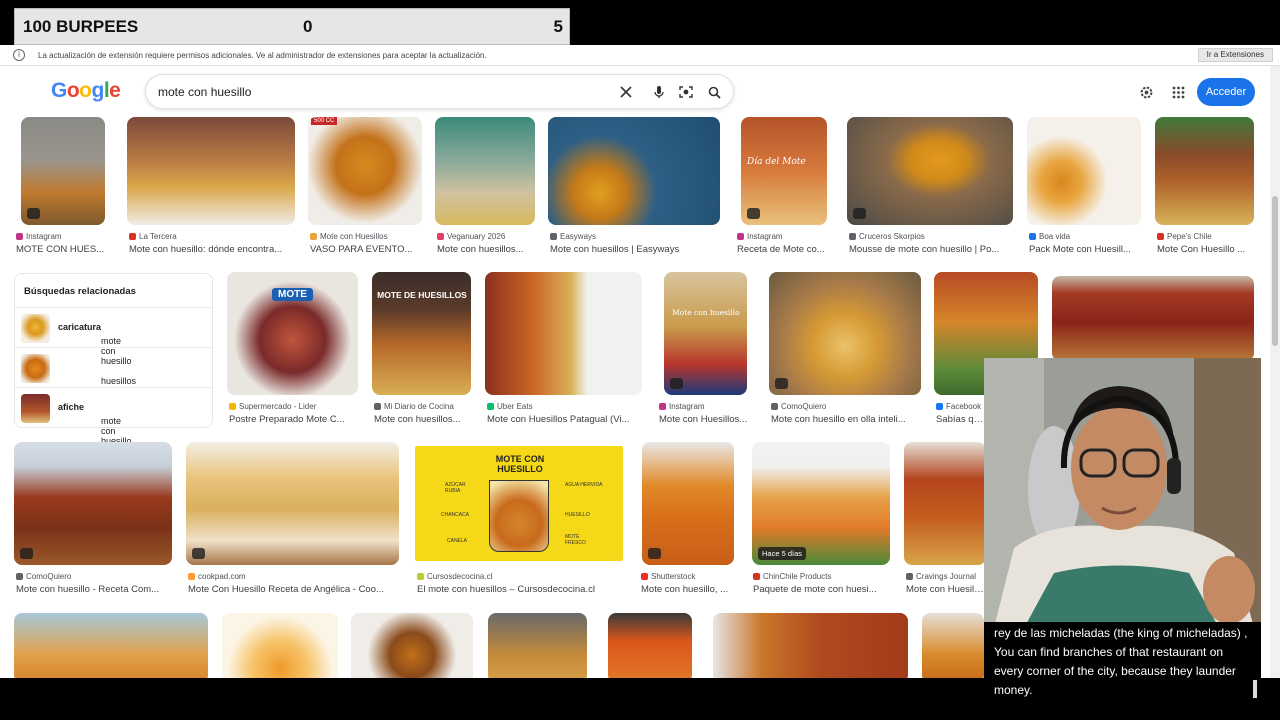  Describe the element at coordinates (95, 344) in the screenshot. I see `related-search-label: mote con huesillo caricatura` at that location.